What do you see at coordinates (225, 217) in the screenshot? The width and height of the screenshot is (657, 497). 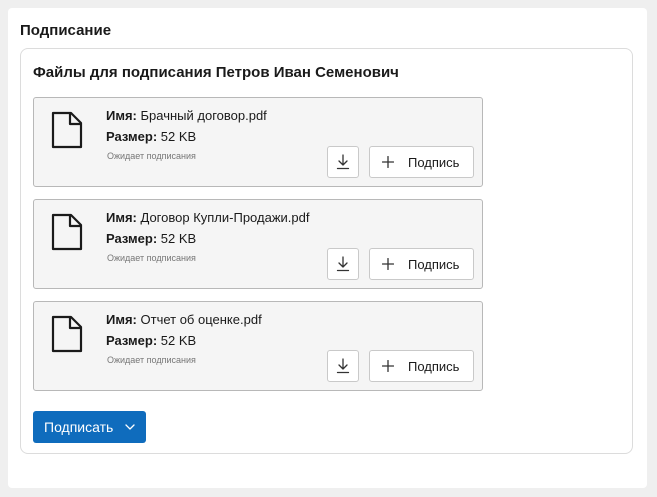 I see `file-name-value: Договор Купли-Продажи.pdf` at bounding box center [225, 217].